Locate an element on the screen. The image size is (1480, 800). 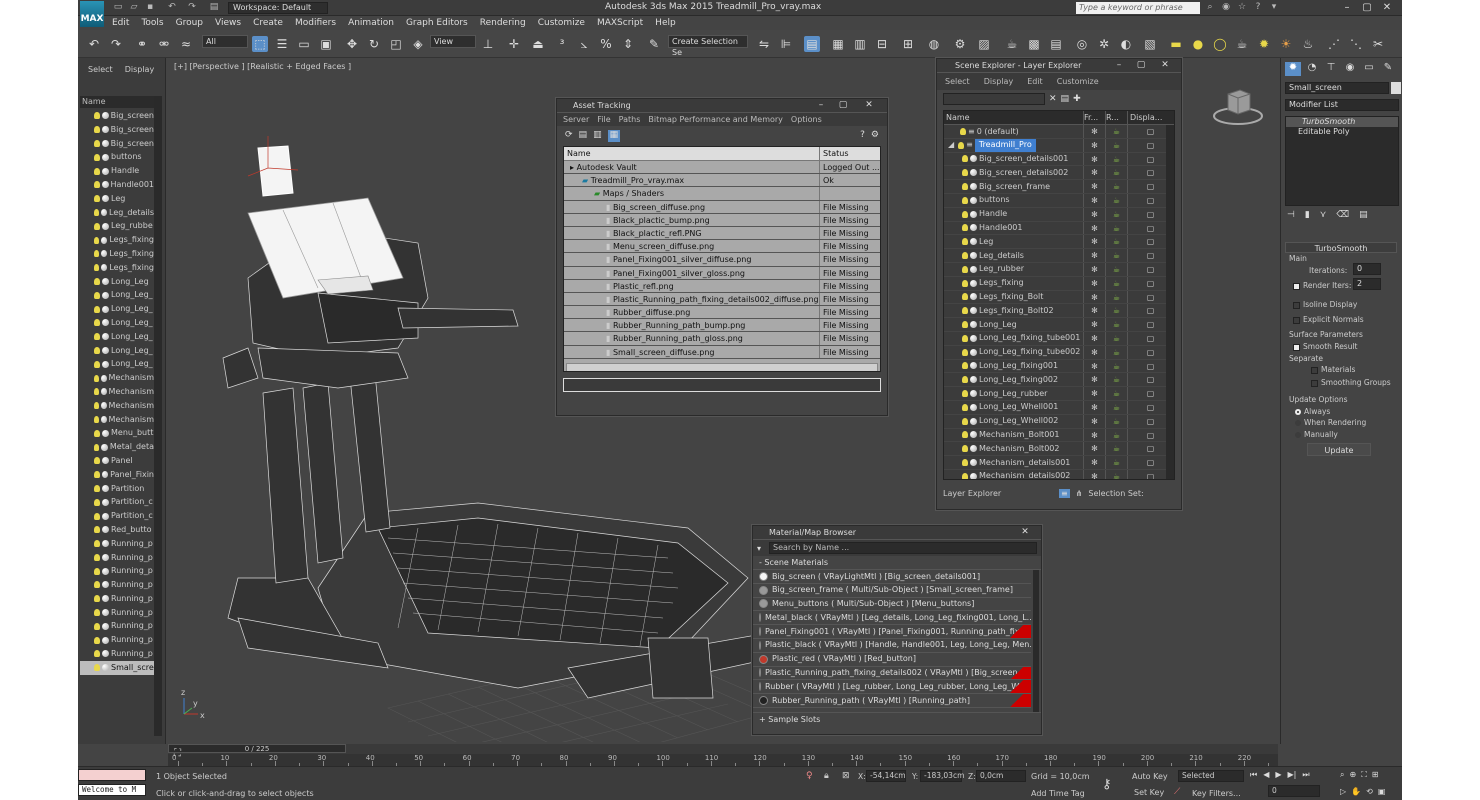
scene-list-item: Big_screen is located at coordinates (117, 116).